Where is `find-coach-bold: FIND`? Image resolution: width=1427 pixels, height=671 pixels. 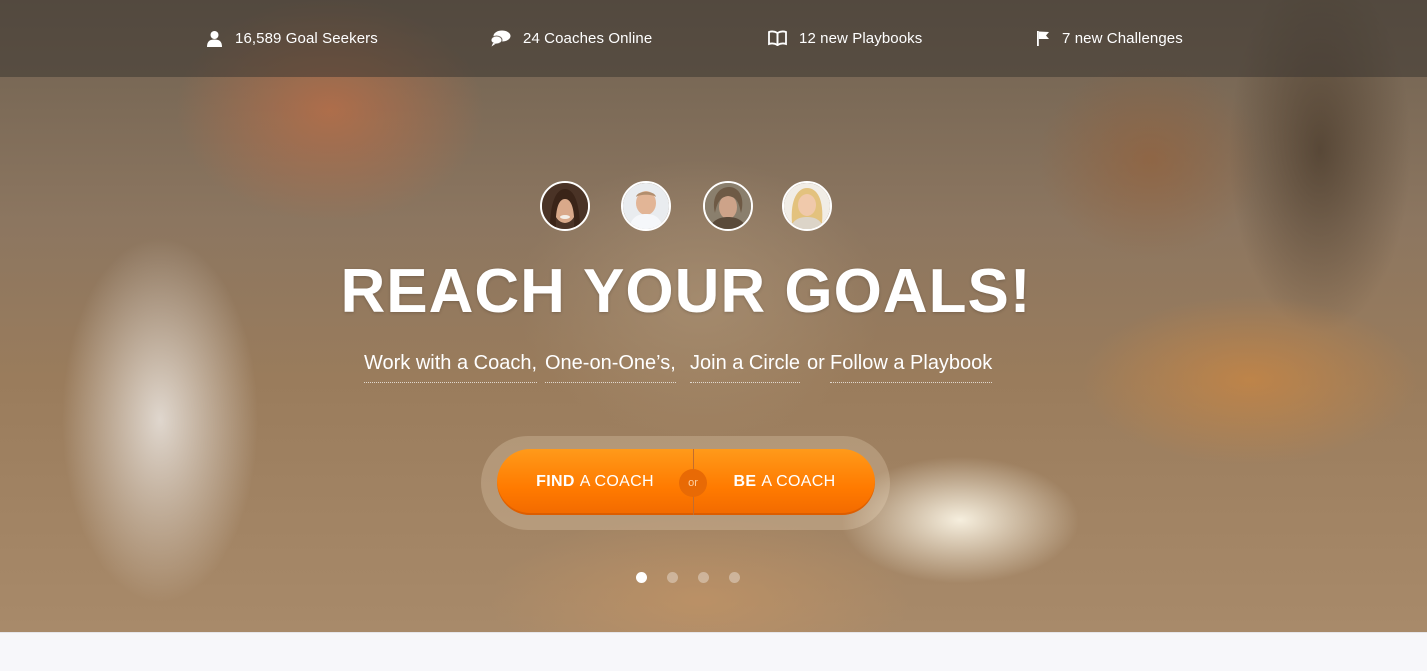
find-coach-bold: FIND is located at coordinates (555, 481).